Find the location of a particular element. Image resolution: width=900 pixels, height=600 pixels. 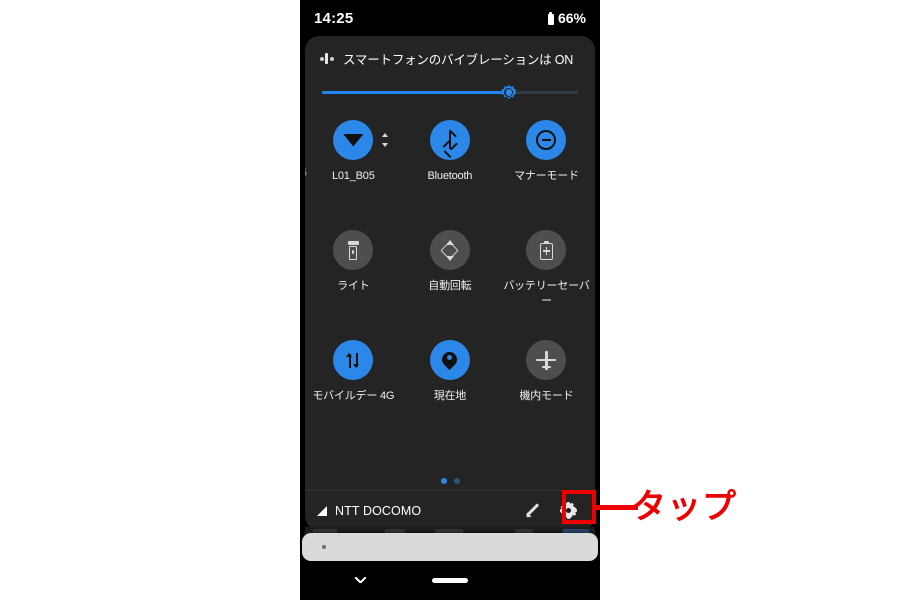

status-bar-right: 66% is located at coordinates (566, 18).